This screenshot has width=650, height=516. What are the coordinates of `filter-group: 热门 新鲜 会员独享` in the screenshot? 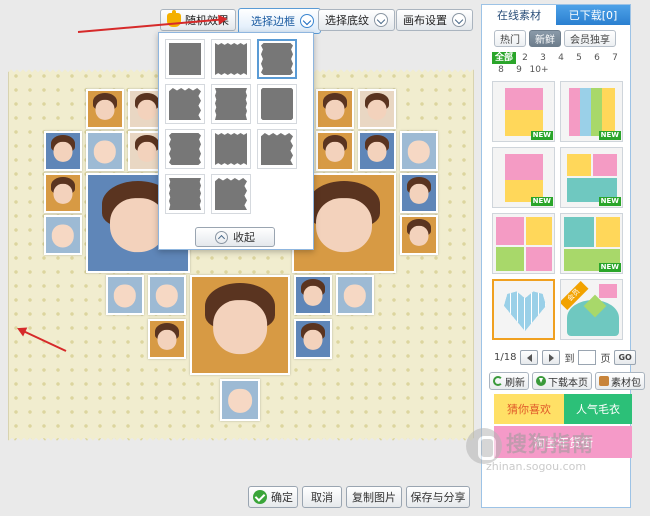 It's located at (555, 38).